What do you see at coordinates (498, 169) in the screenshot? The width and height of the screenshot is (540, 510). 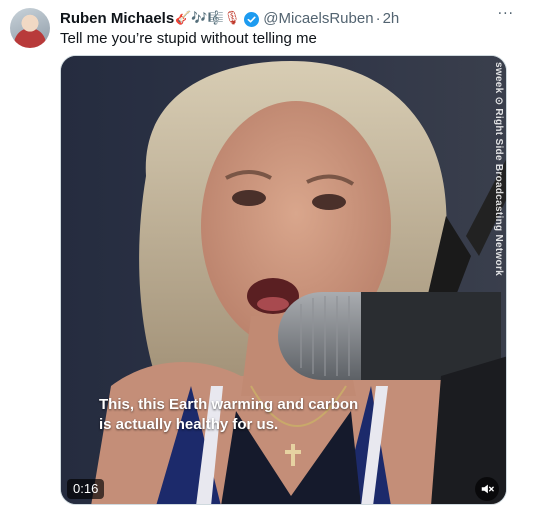 I see `broadcast-watermark: sweek ⊙ Right Side Broadcasting Network` at bounding box center [498, 169].